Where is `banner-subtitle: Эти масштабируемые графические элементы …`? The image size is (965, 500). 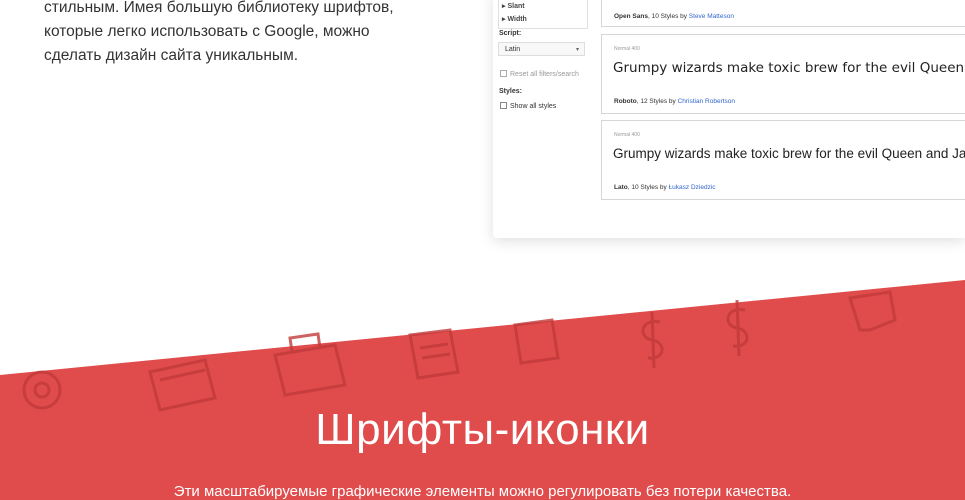 banner-subtitle: Эти масштабируемые графические элементы … is located at coordinates (482, 491).